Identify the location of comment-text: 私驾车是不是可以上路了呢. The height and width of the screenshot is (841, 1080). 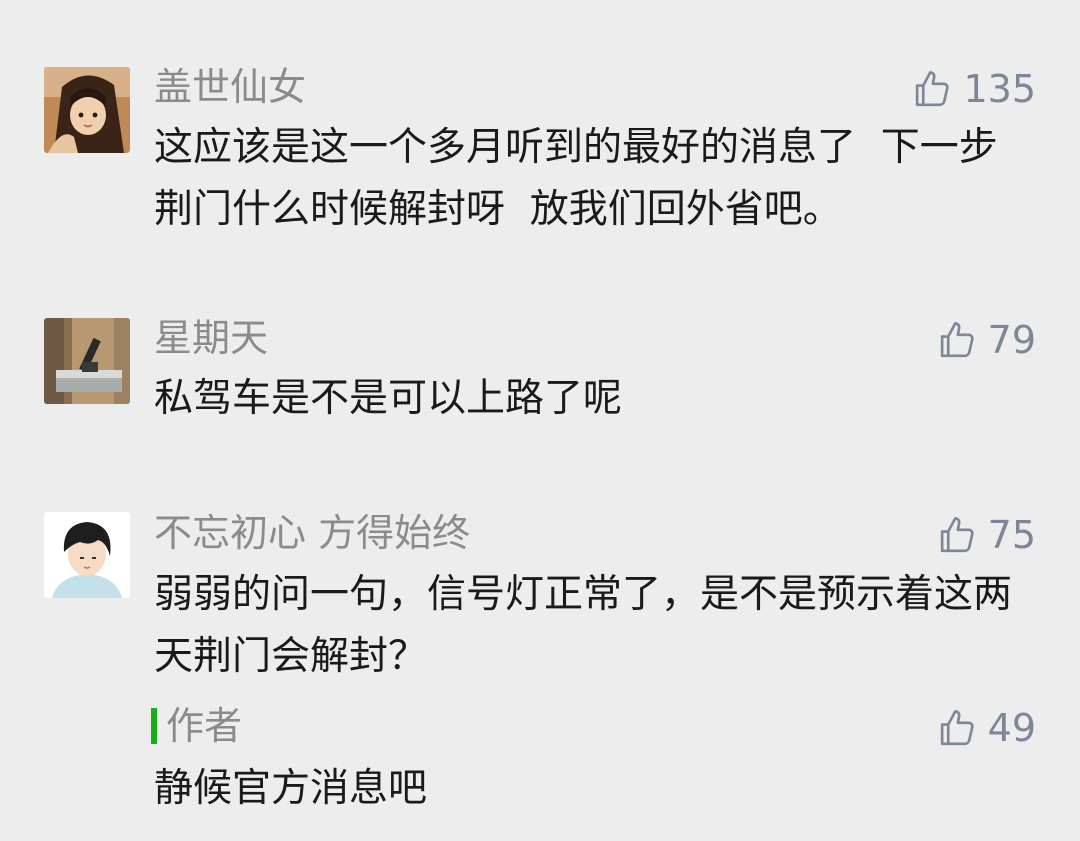
(388, 398).